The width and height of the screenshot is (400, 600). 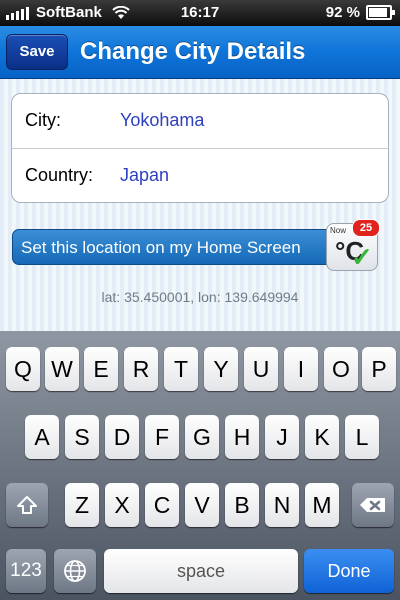 What do you see at coordinates (162, 437) in the screenshot?
I see `key-f: F` at bounding box center [162, 437].